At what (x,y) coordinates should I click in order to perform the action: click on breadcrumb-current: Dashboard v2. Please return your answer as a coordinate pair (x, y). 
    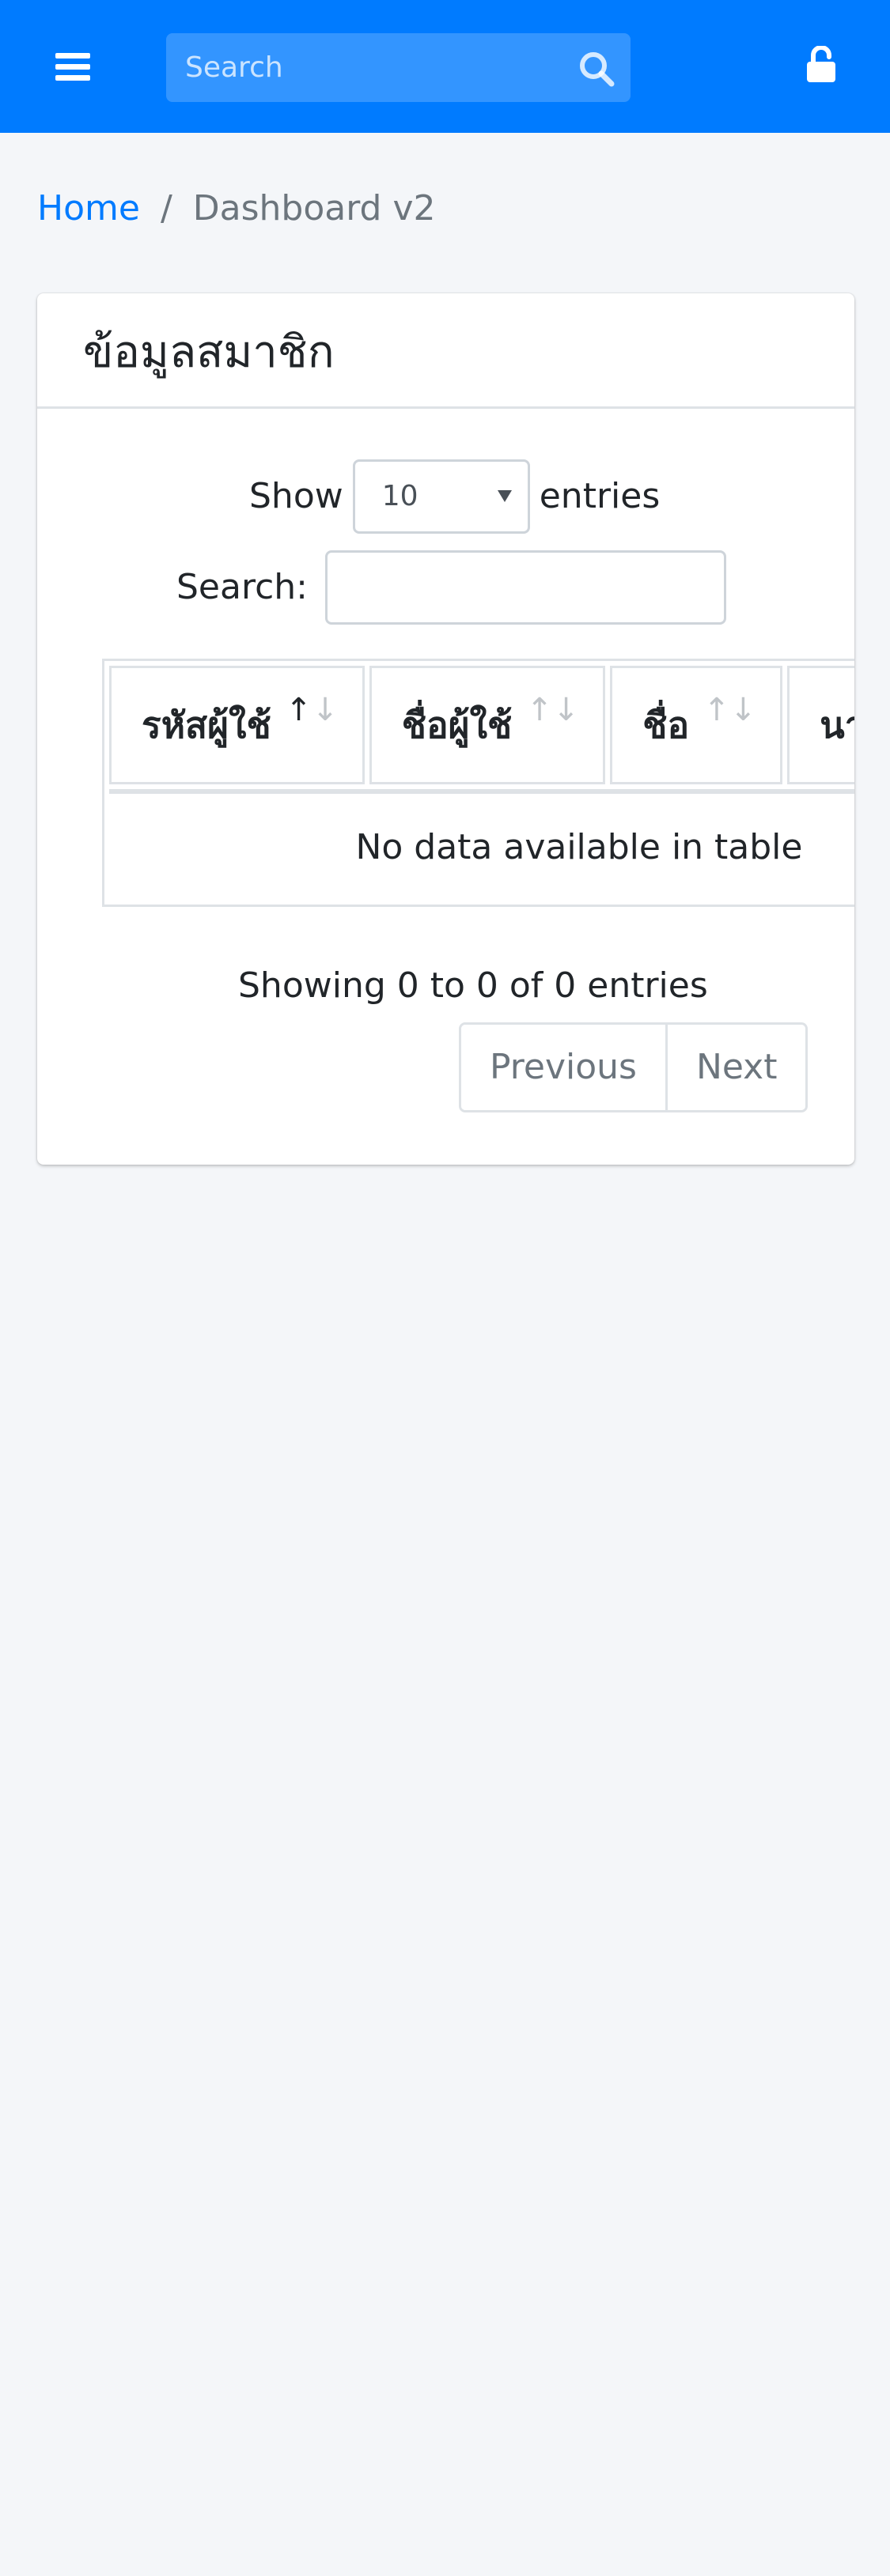
    Looking at the image, I should click on (314, 208).